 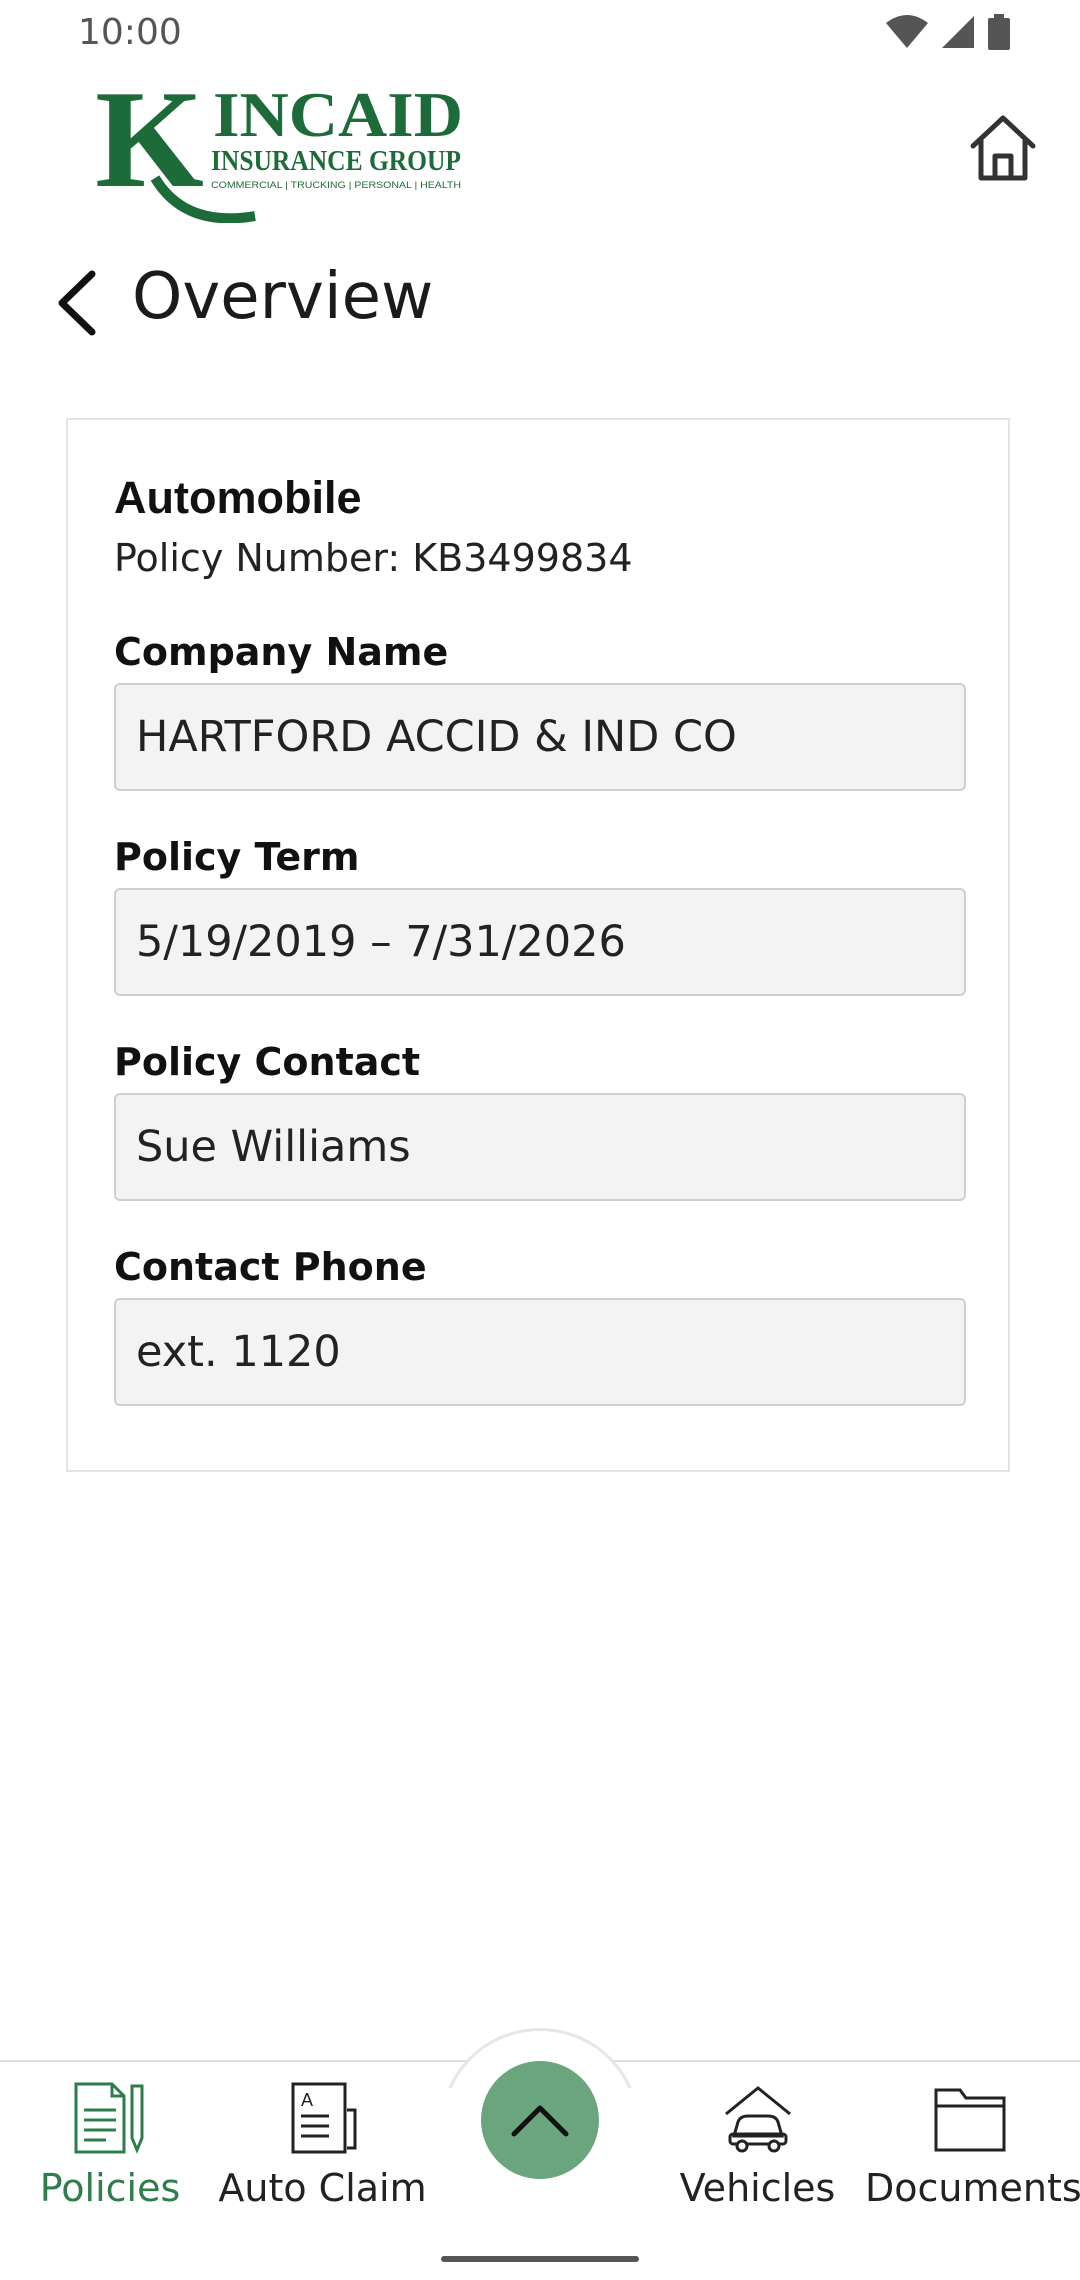 I want to click on back-chevron-icon, so click(x=77, y=303).